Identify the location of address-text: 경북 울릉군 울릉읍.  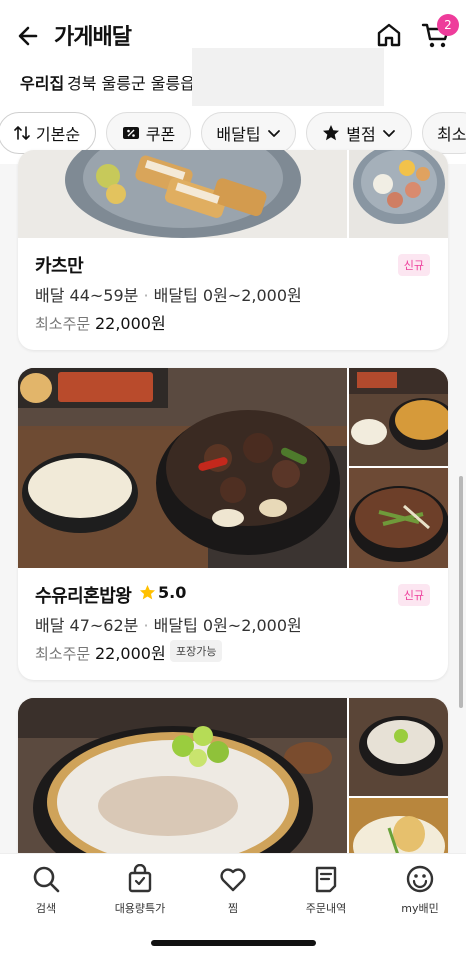
(131, 83).